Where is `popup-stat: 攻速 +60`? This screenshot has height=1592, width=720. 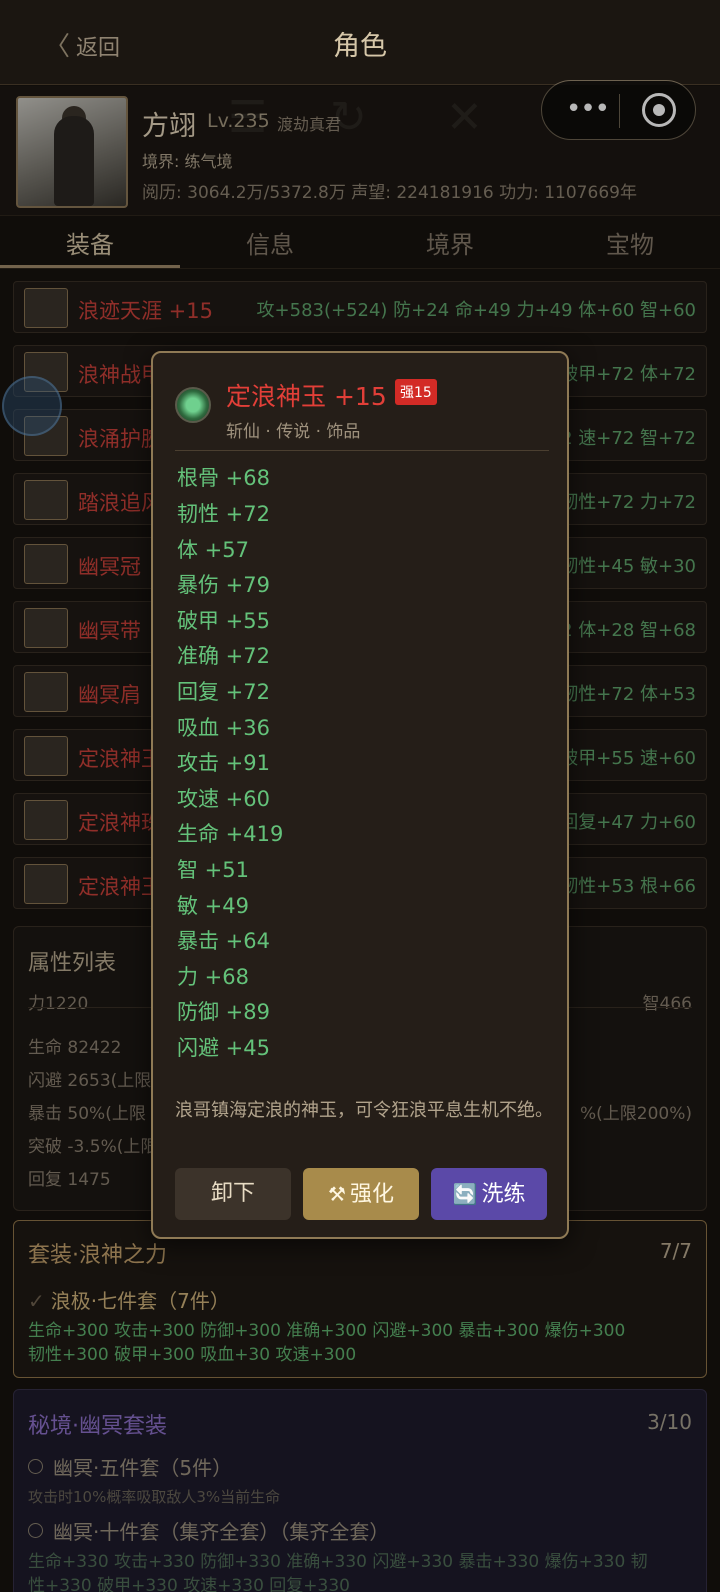 popup-stat: 攻速 +60 is located at coordinates (223, 799).